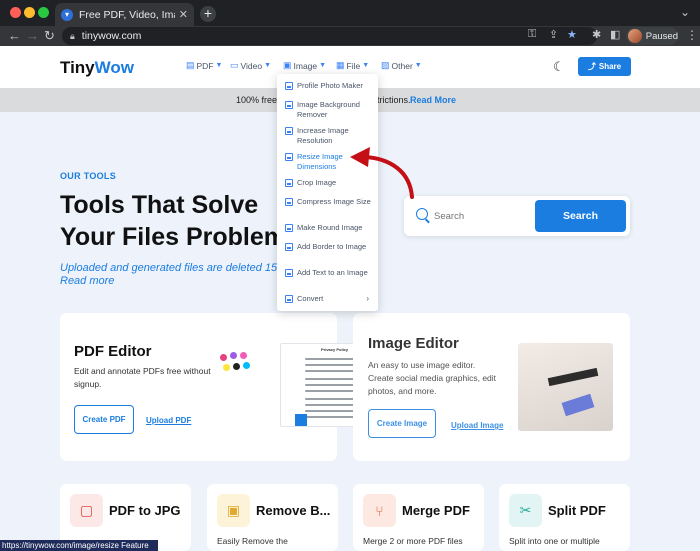  I want to click on browser-tab-bar: ▾ Free PDF, Video, Image & Other ✕ + ⌄, so click(350, 13).